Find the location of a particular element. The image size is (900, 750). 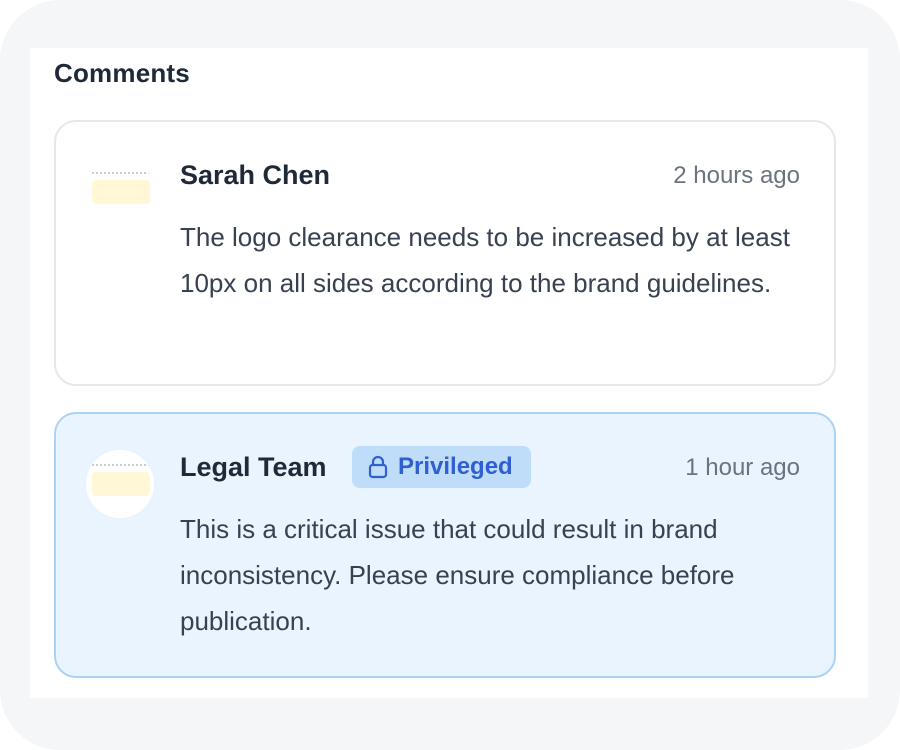

comment-timestamp: 1 hour ago is located at coordinates (742, 467).